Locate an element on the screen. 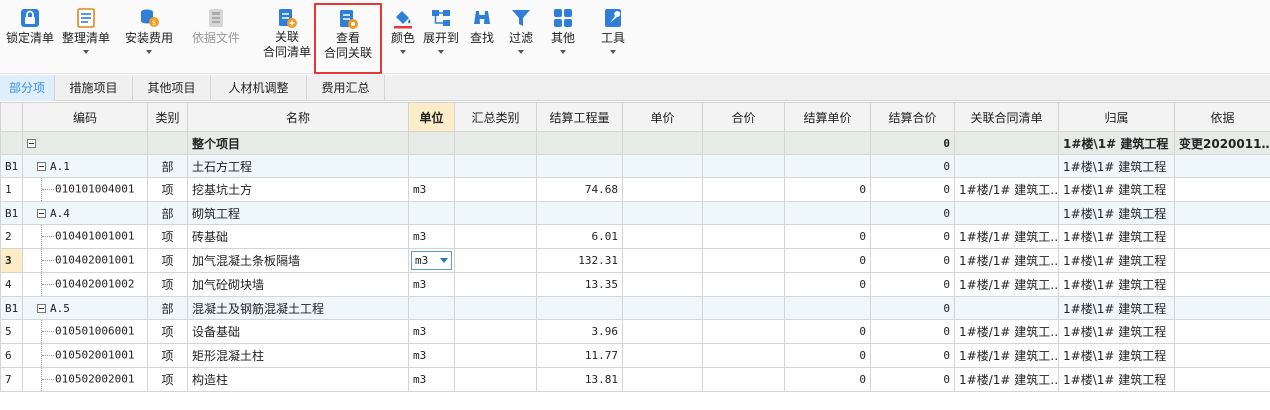  col-header-total-price: 合价 is located at coordinates (743, 117).